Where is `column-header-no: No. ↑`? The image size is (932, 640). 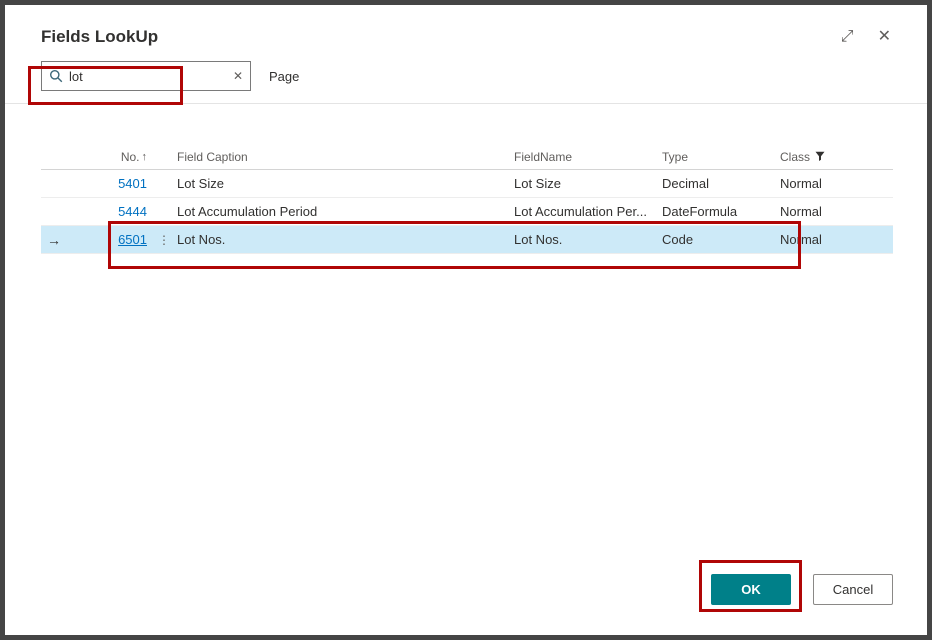 column-header-no: No. ↑ is located at coordinates (131, 157).